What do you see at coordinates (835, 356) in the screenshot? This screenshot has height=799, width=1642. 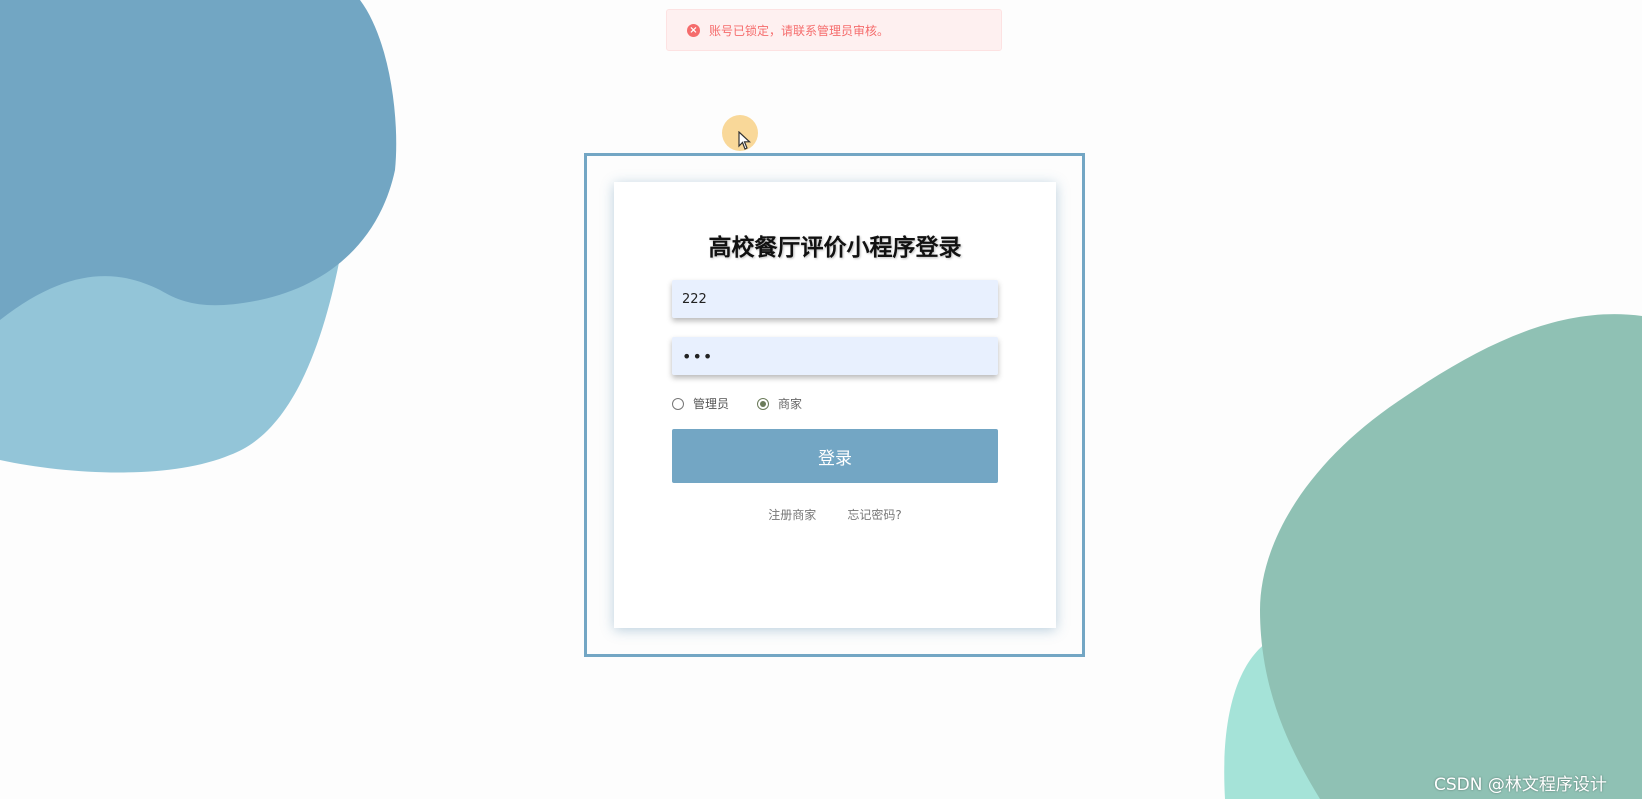 I see `password-input` at bounding box center [835, 356].